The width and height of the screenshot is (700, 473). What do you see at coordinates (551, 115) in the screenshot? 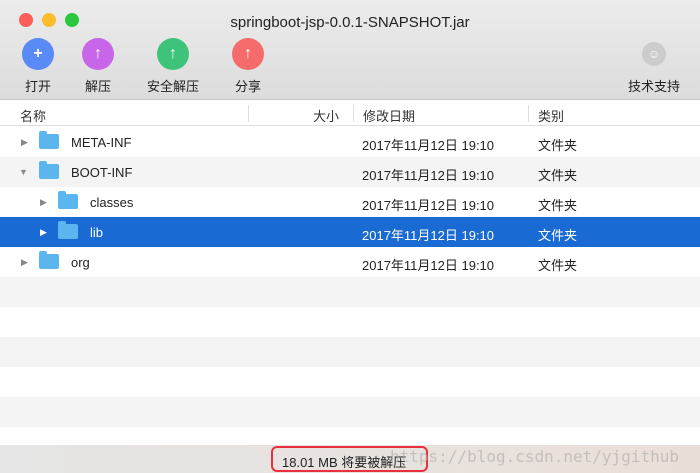
I see `column-kind: 类别` at bounding box center [551, 115].